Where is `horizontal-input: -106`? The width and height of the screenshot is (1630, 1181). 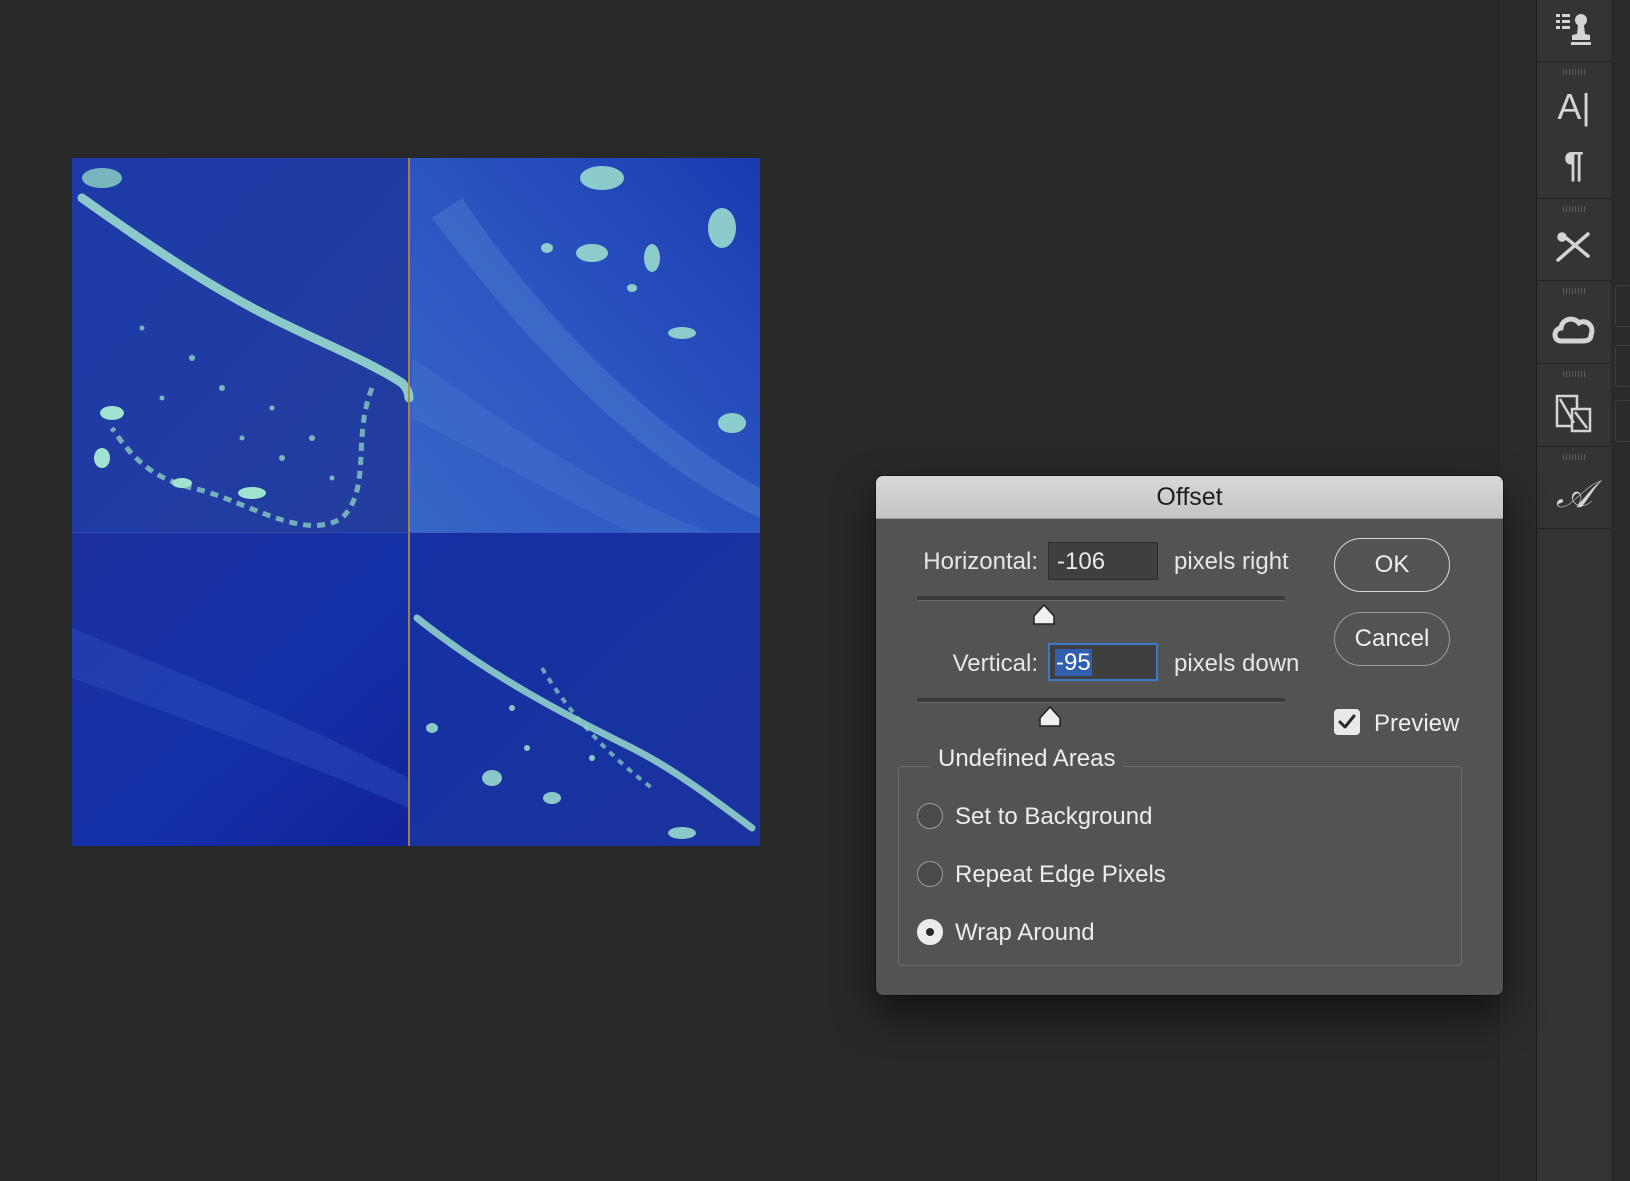 horizontal-input: -106 is located at coordinates (1103, 561).